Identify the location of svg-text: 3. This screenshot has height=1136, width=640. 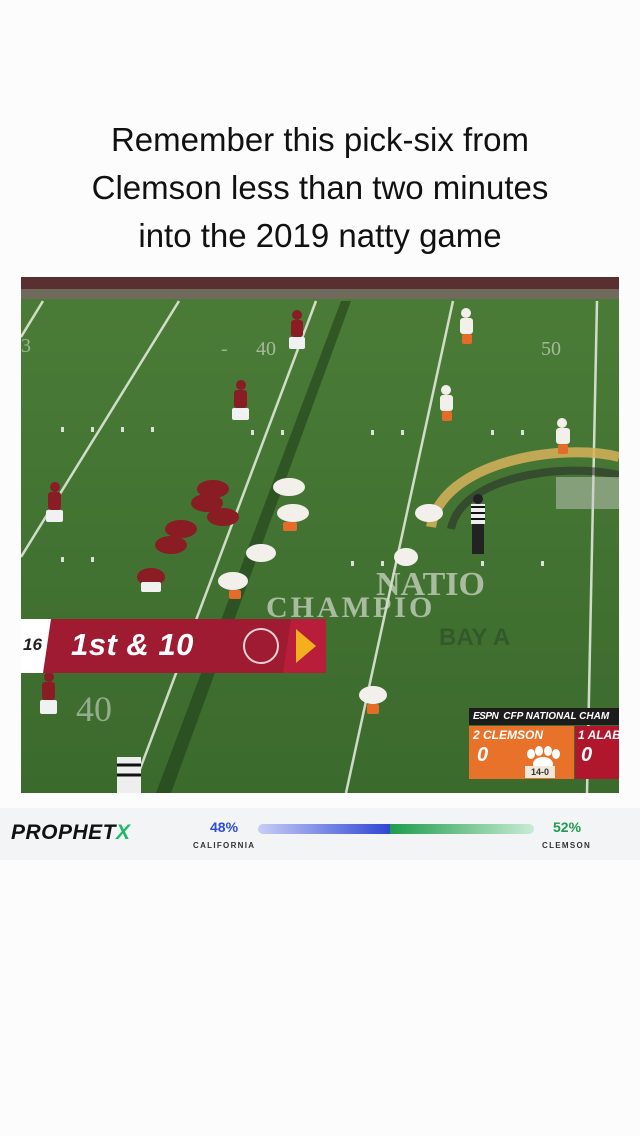
(26, 346).